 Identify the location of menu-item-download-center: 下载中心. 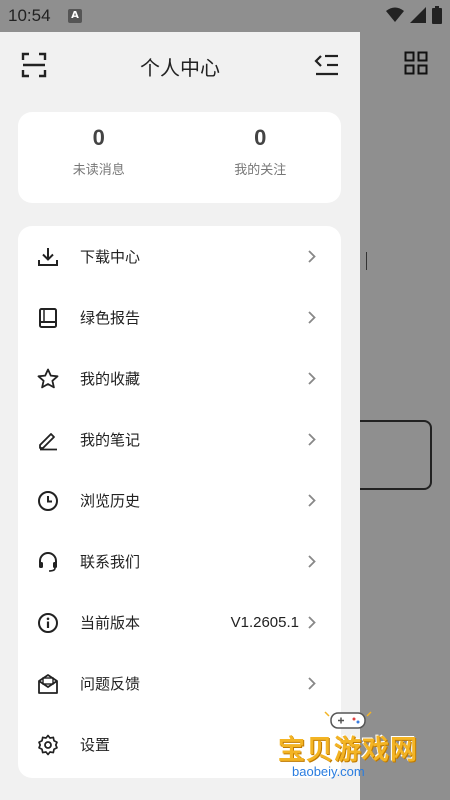
(179, 256).